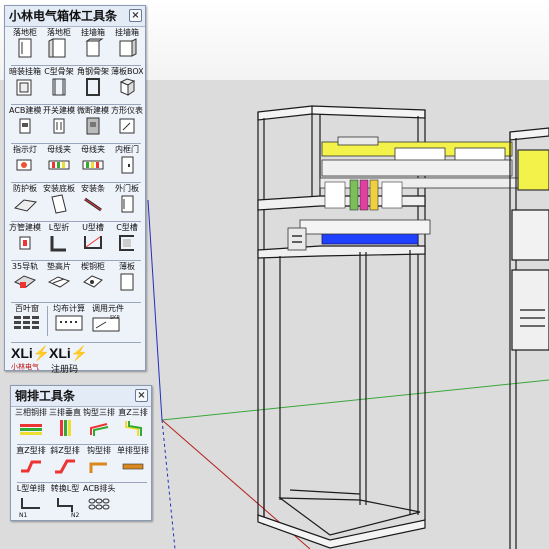 Image resolution: width=549 pixels, height=549 pixels. What do you see at coordinates (23, 515) in the screenshot?
I see `tool-sub-label: N1` at bounding box center [23, 515].